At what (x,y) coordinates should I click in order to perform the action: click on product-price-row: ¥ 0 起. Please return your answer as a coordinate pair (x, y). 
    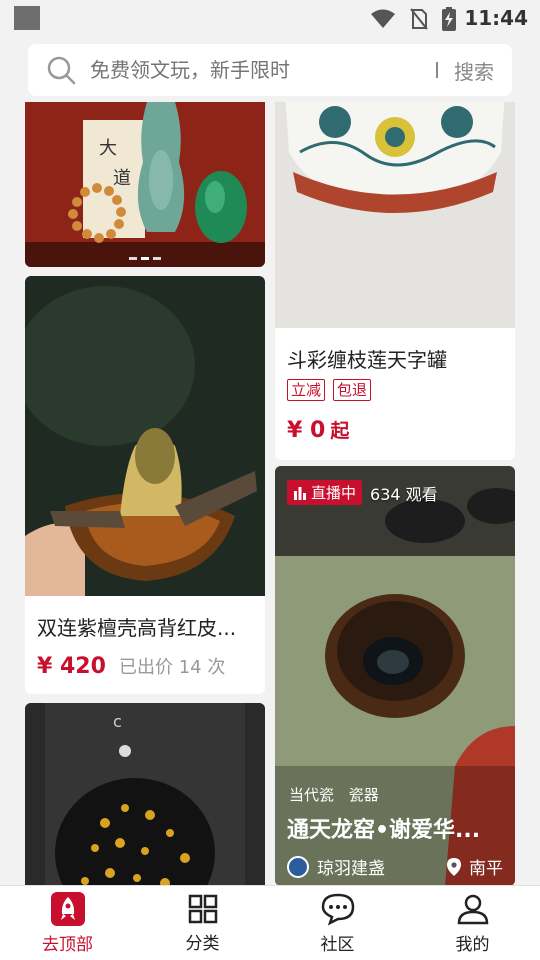
    Looking at the image, I should click on (318, 429).